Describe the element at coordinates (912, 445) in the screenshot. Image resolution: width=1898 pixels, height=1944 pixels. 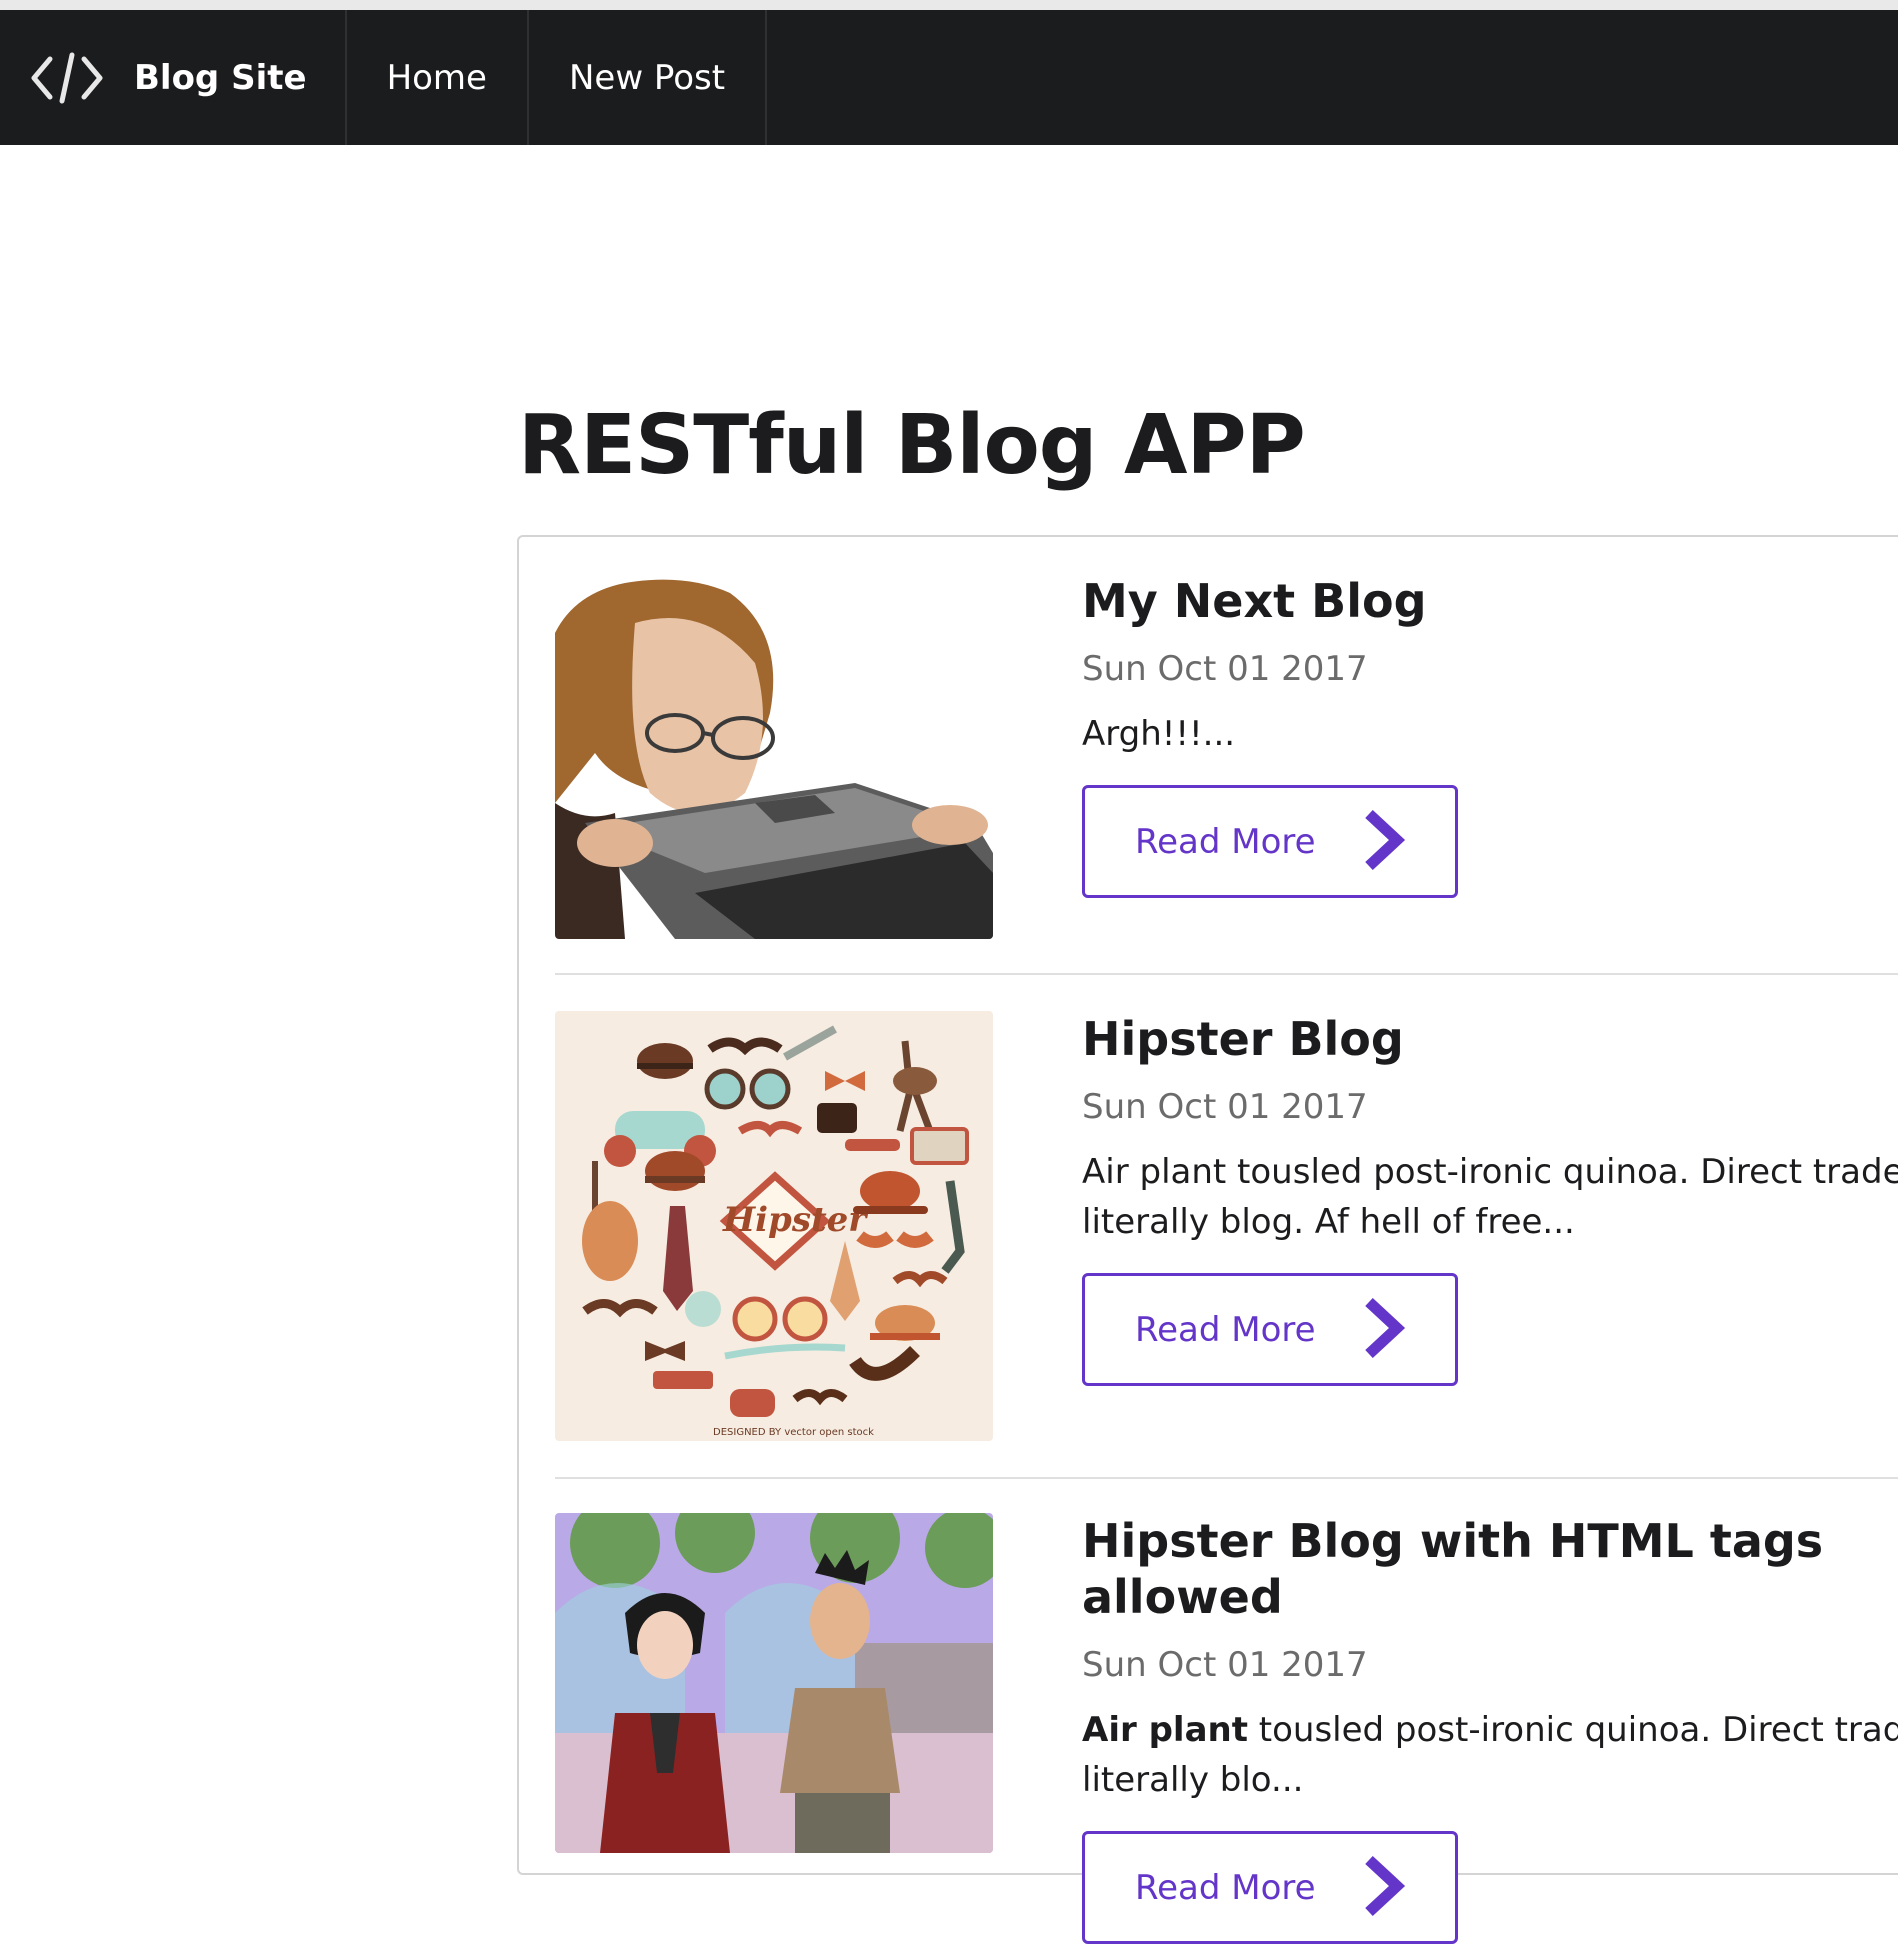
I see `page-title: RESTful Blog APP` at that location.